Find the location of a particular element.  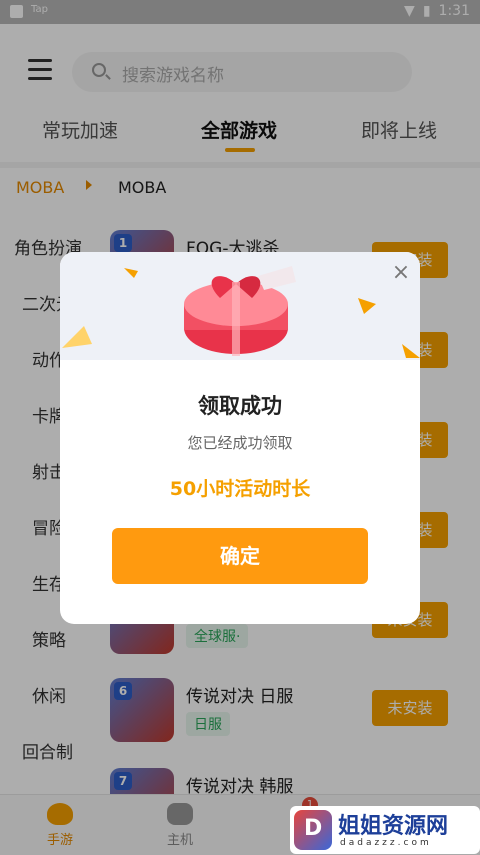

gift-box-icon is located at coordinates (240, 311).